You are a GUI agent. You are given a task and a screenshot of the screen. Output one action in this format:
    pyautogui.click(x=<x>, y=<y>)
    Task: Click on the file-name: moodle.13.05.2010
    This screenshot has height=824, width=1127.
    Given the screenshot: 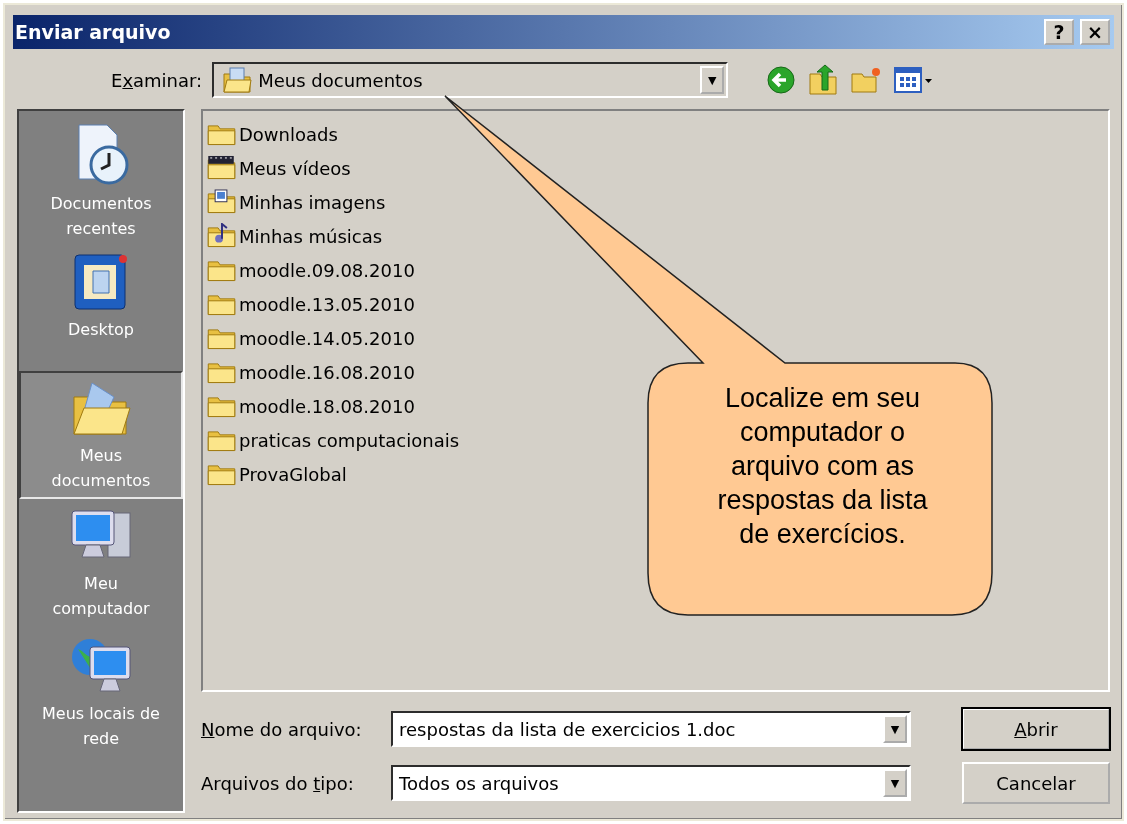 What is the action you would take?
    pyautogui.click(x=327, y=304)
    